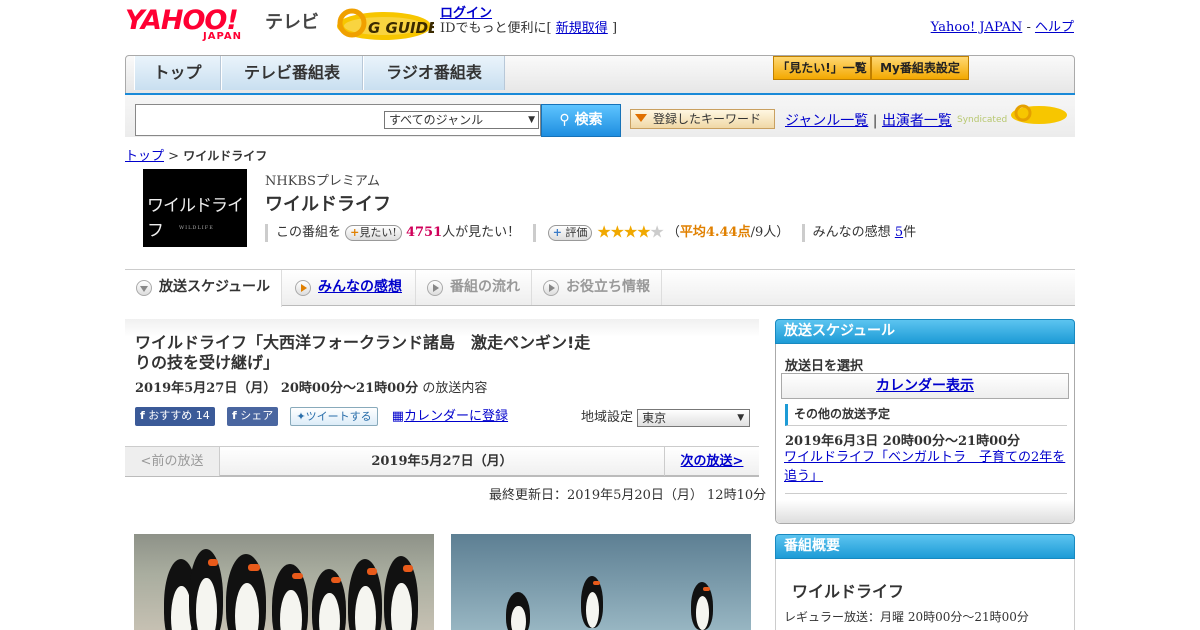  Describe the element at coordinates (910, 232) in the screenshot. I see `impressions-suffix: 件` at that location.